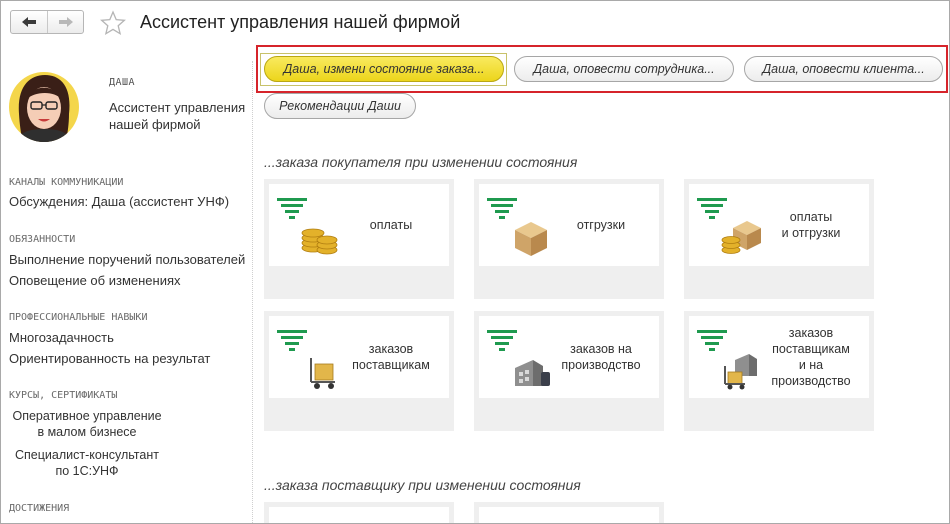 The height and width of the screenshot is (524, 950). I want to click on channels-heading: КАНАЛЫ КОММУНИКАЦИИ, so click(66, 182).